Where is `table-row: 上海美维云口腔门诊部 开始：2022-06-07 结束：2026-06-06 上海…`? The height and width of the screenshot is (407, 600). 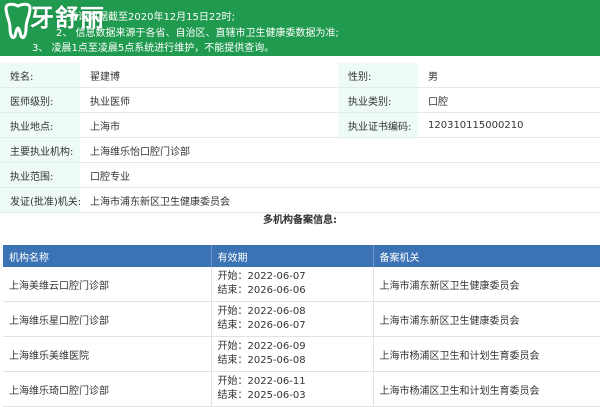 table-row: 上海美维云口腔门诊部 开始：2022-06-07 结束：2026-06-06 上海… is located at coordinates (301, 284).